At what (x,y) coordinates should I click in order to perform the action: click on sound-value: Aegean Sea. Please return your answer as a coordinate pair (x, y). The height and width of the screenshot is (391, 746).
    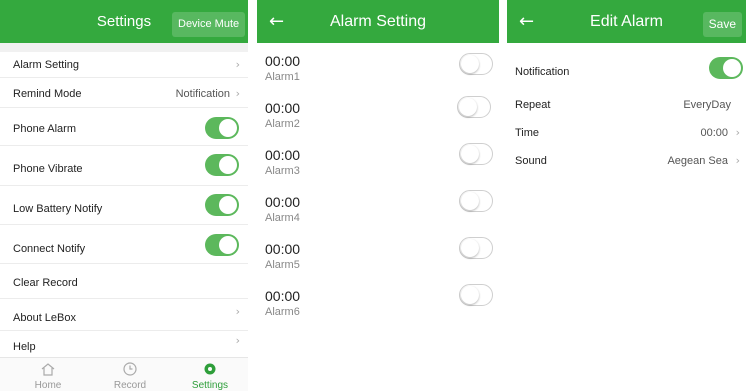
    Looking at the image, I should click on (697, 161).